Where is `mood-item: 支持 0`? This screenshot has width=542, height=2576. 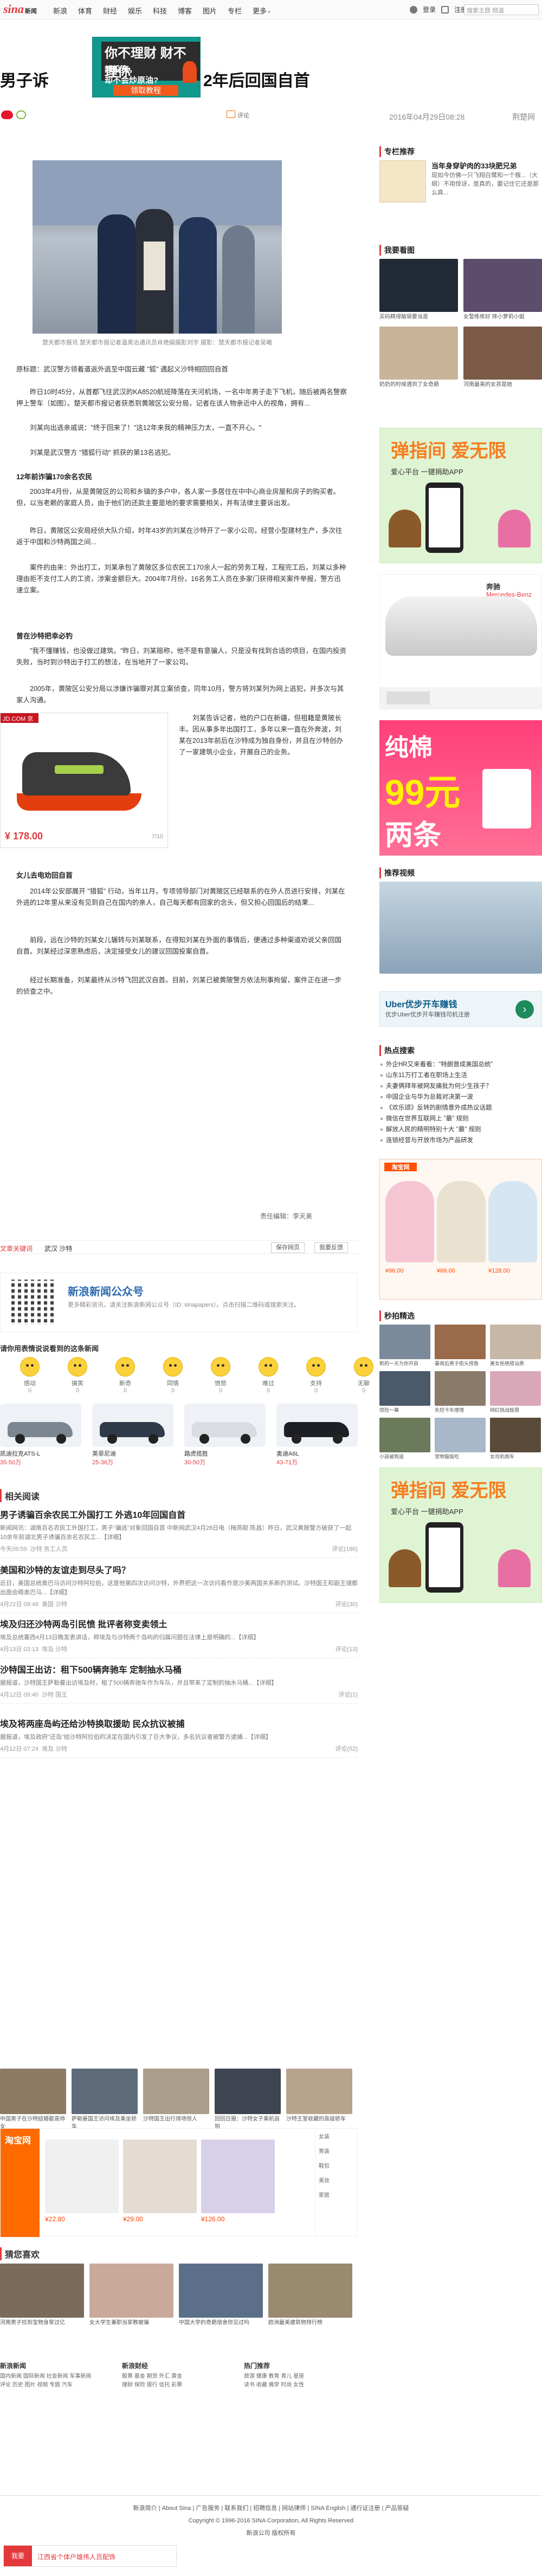
mood-item: 支持 0 is located at coordinates (316, 1375).